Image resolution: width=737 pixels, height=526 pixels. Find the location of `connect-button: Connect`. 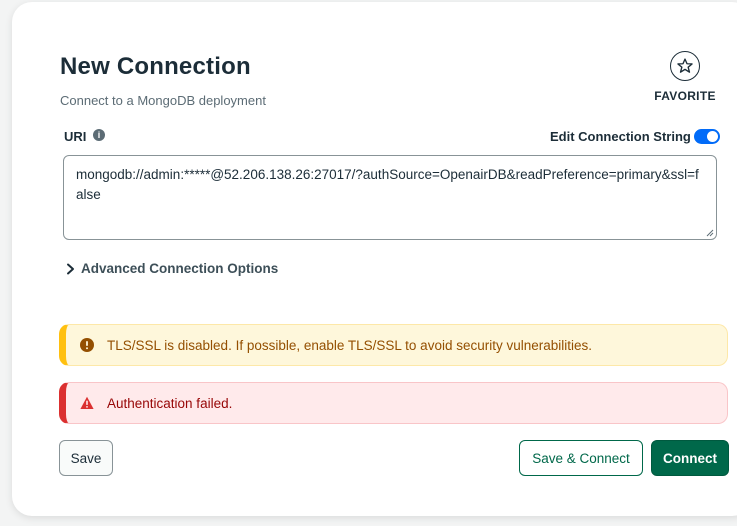

connect-button: Connect is located at coordinates (690, 458).